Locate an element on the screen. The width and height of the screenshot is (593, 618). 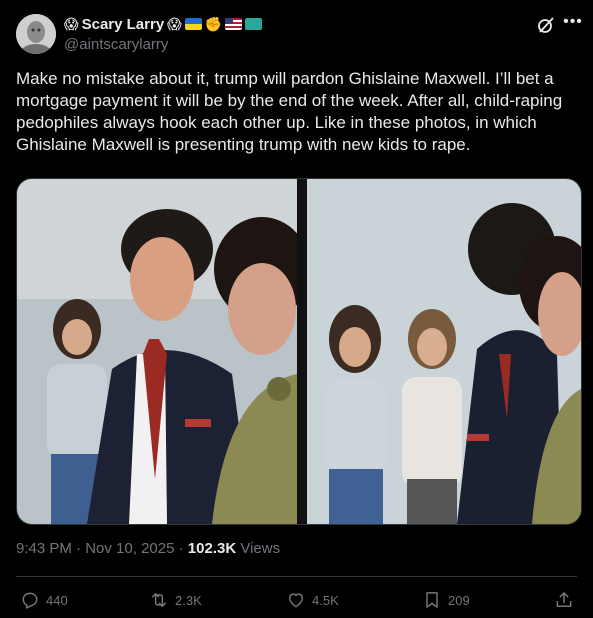
author-name-row: 😱 Scary Larry 😱 ✊ is located at coordinates (163, 24).